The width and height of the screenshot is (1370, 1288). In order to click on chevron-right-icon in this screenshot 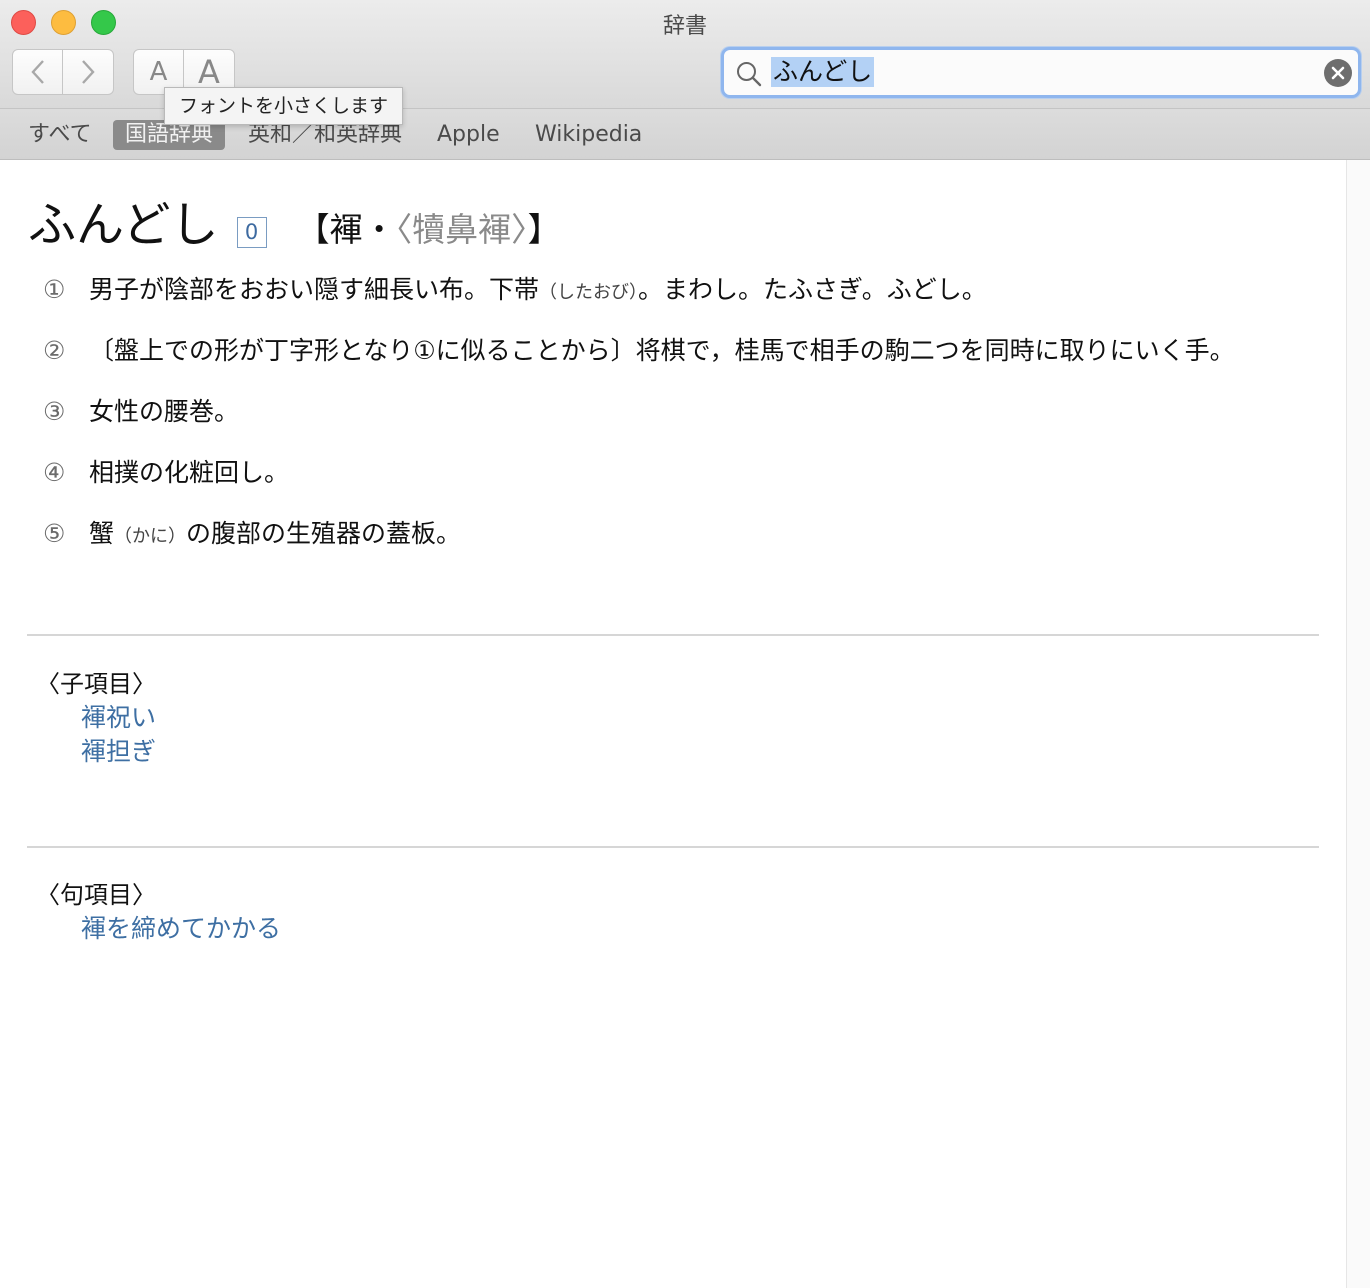, I will do `click(88, 72)`.